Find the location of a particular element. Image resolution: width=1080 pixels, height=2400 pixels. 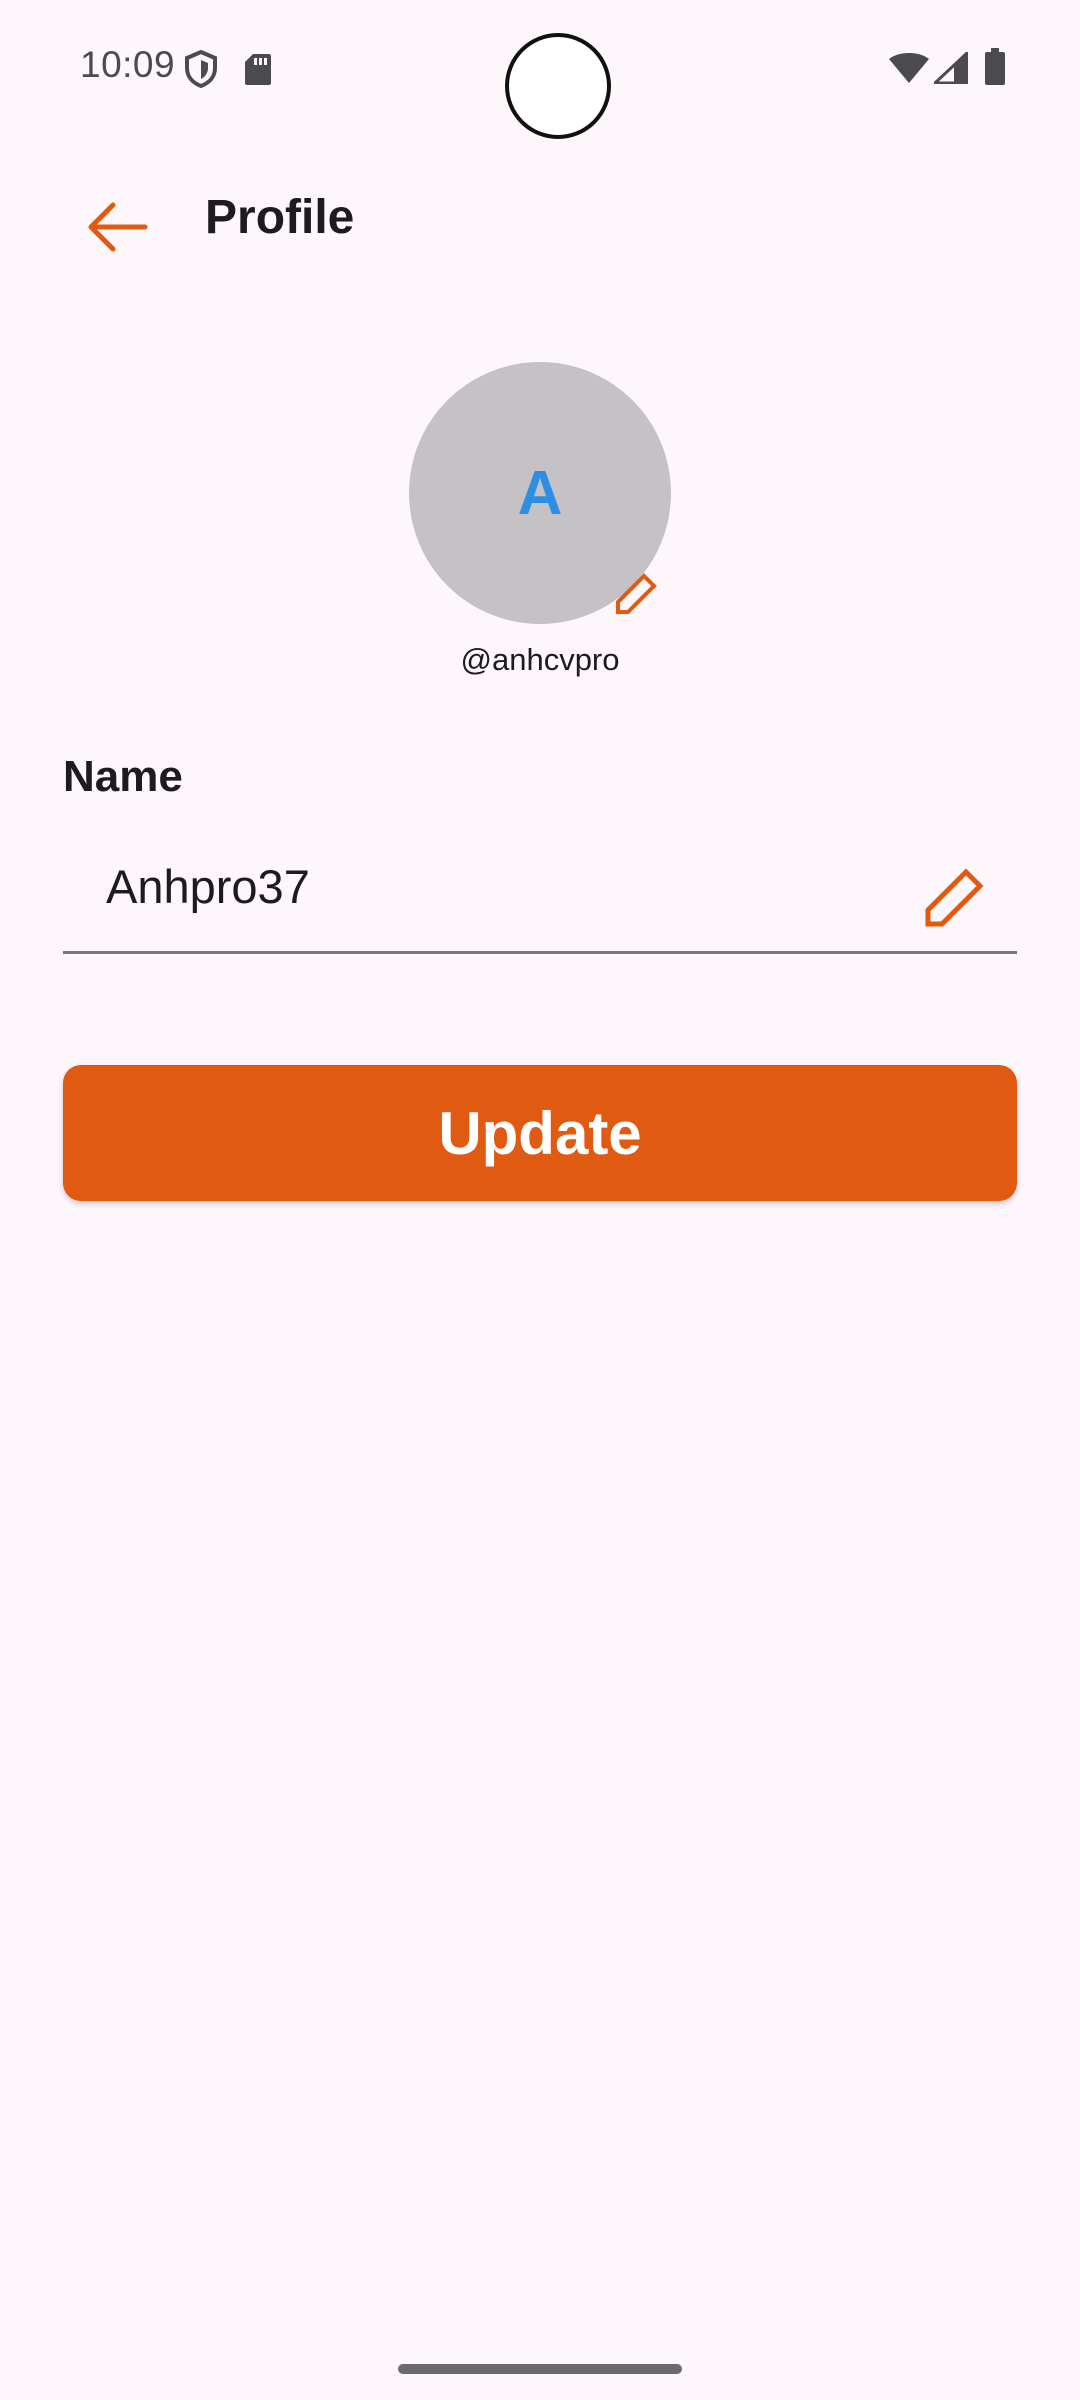

page-title: Profile is located at coordinates (280, 217).